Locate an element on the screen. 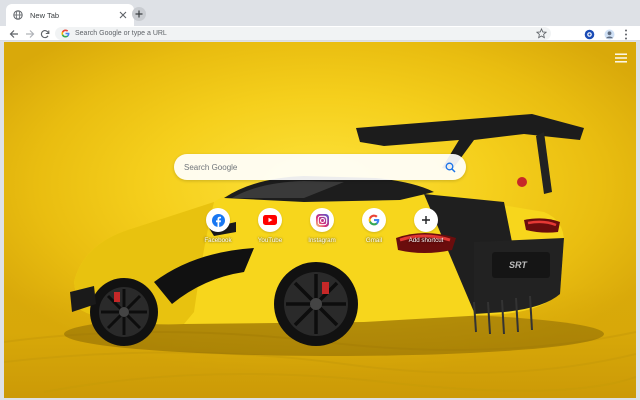 The height and width of the screenshot is (400, 640). facebook-icon is located at coordinates (218, 220).